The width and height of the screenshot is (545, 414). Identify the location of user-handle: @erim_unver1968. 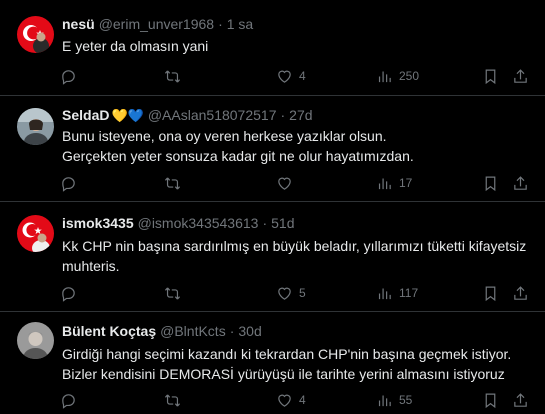
(156, 24).